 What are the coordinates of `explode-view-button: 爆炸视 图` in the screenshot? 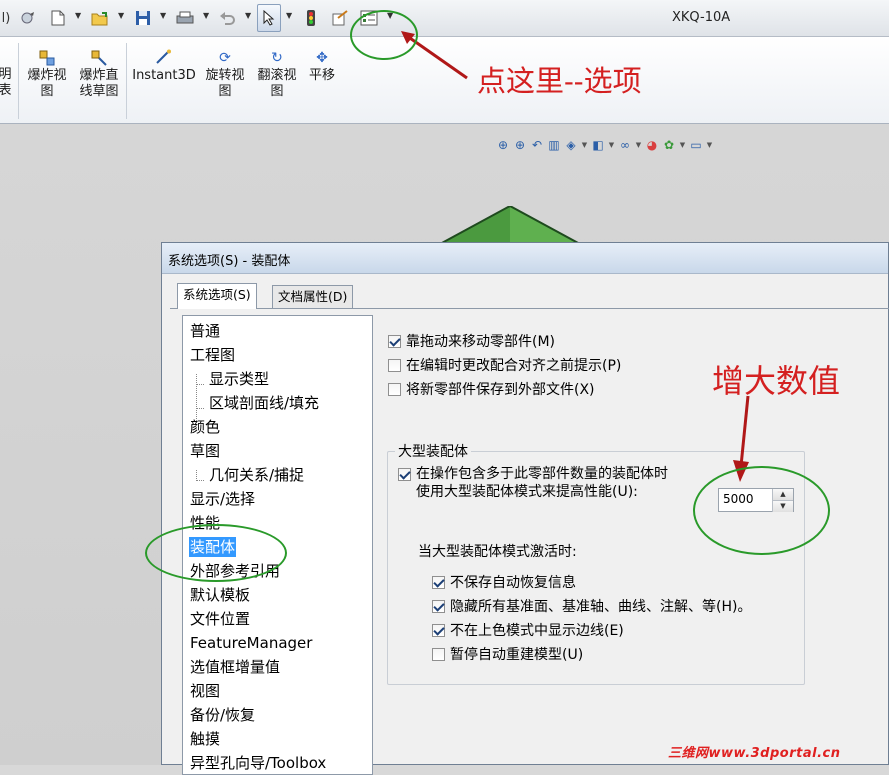 It's located at (47, 74).